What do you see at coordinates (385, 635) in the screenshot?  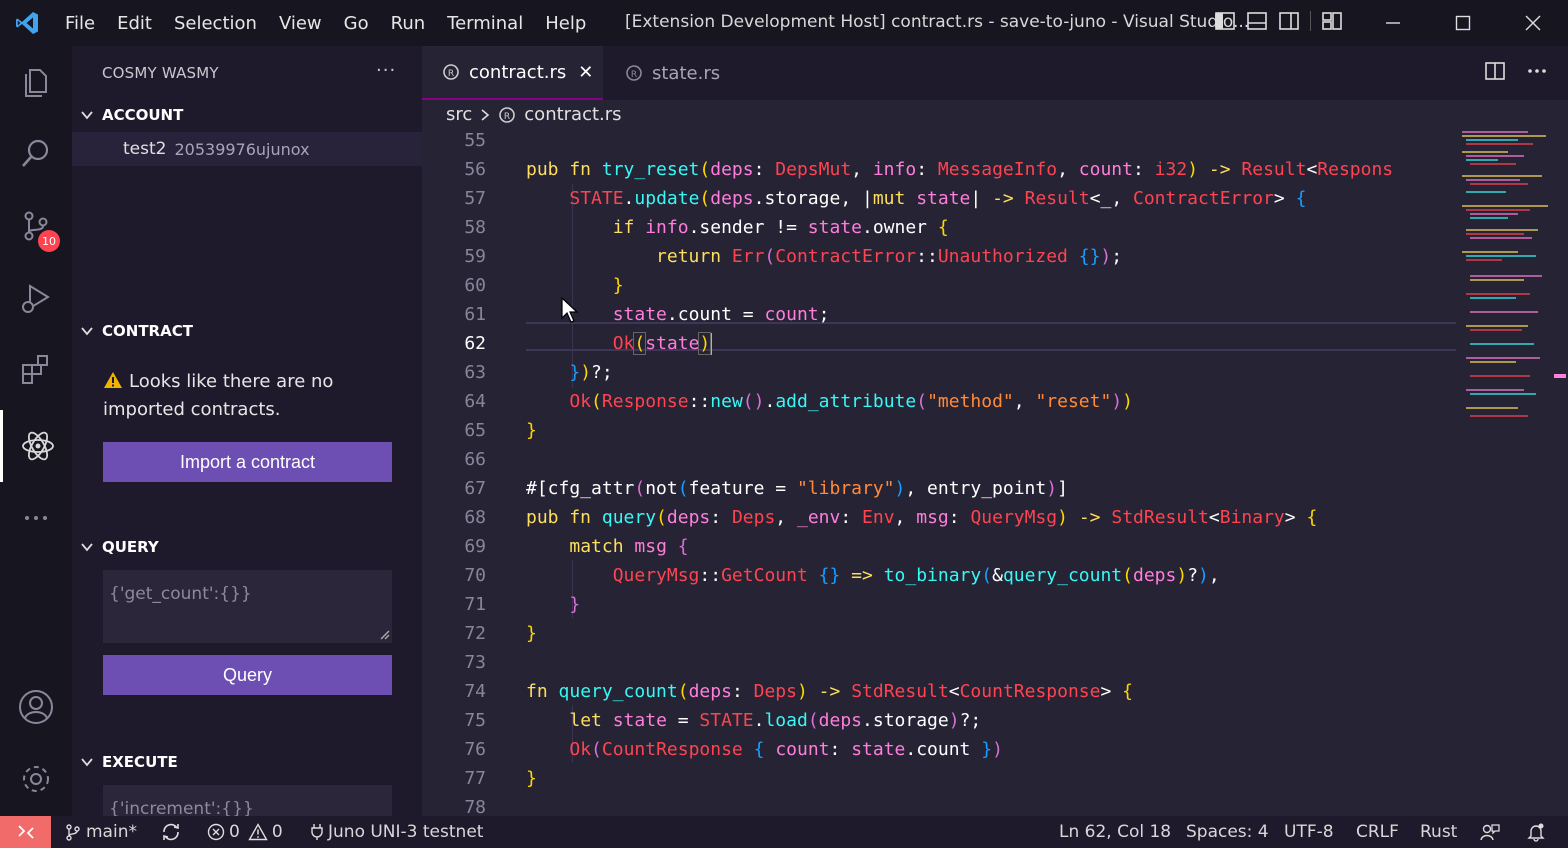 I see `resize-handle-icon` at bounding box center [385, 635].